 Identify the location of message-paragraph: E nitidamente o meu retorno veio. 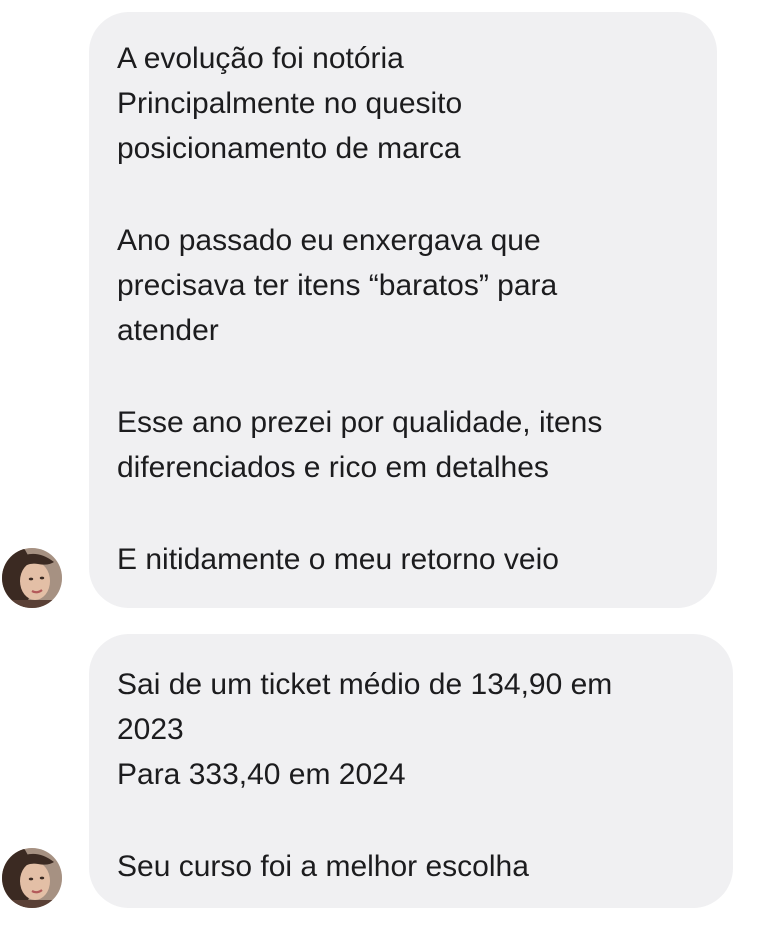
(403, 559).